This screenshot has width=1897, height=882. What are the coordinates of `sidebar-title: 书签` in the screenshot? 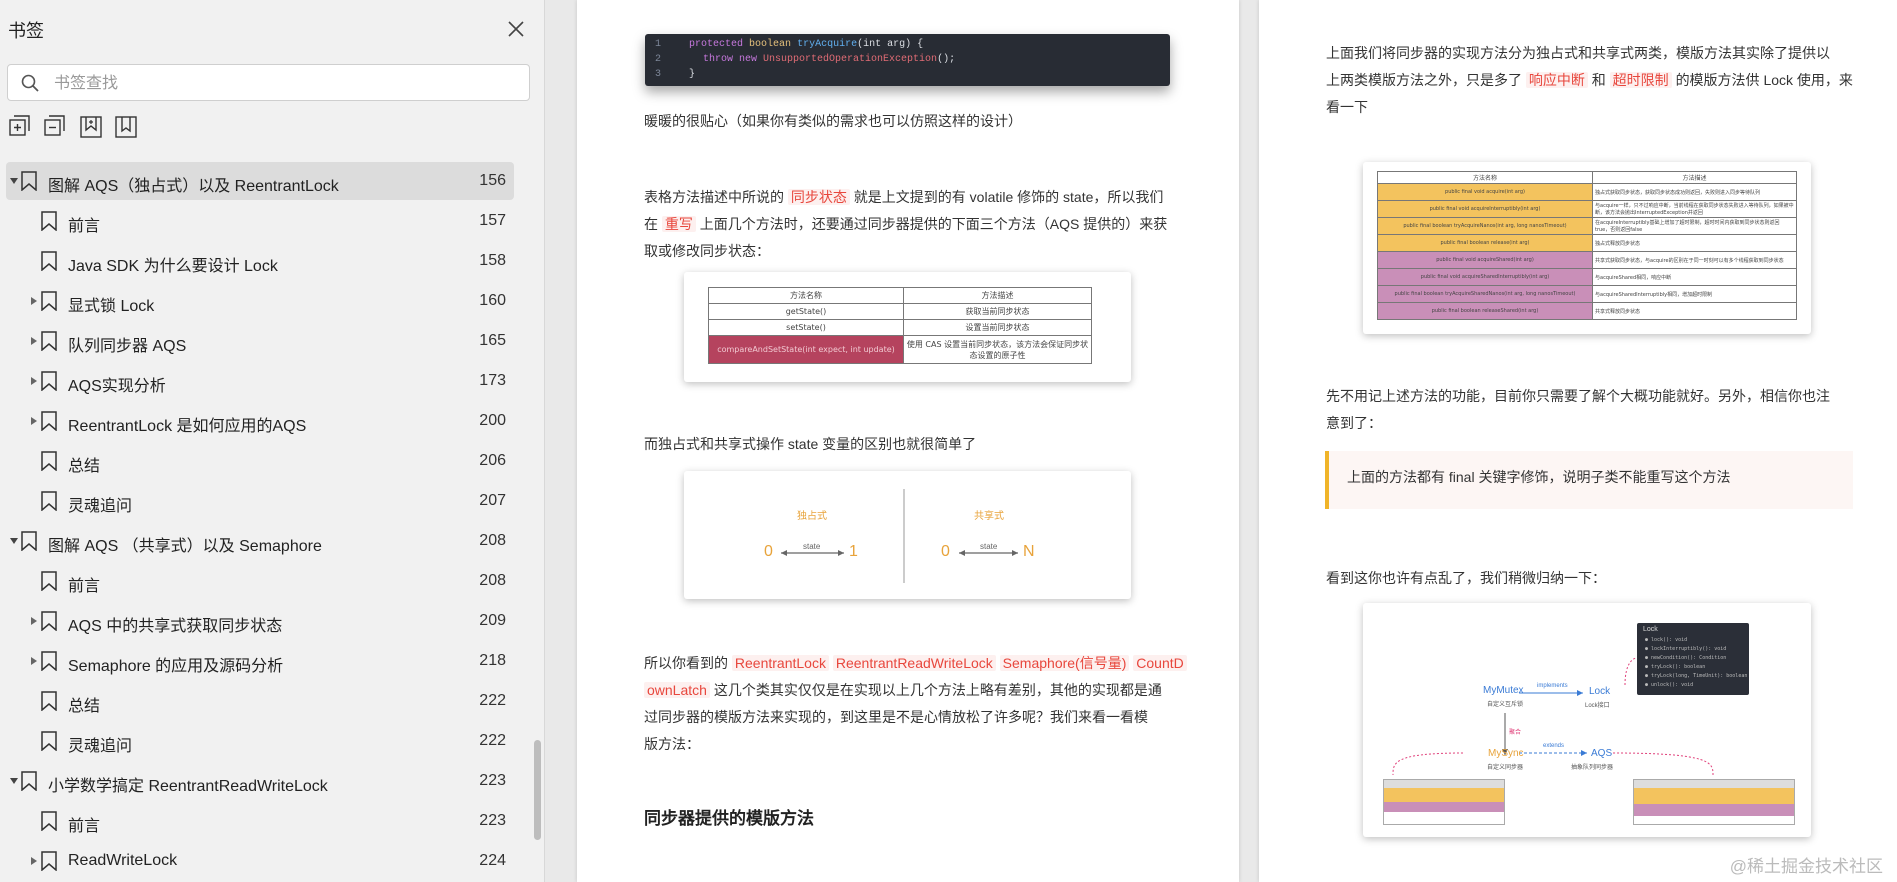 It's located at (26, 31).